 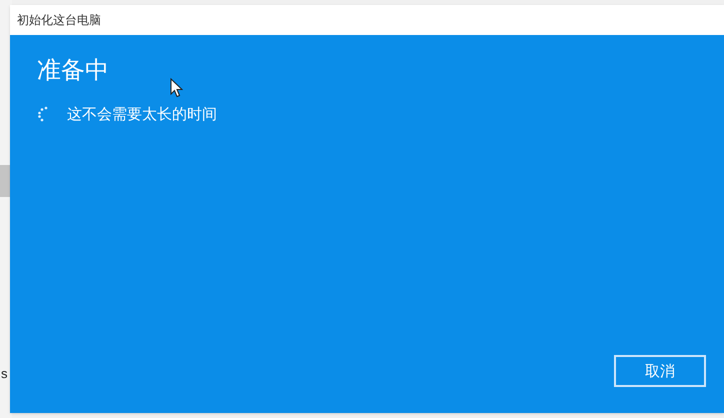 I want to click on heading: 准备中, so click(x=73, y=70).